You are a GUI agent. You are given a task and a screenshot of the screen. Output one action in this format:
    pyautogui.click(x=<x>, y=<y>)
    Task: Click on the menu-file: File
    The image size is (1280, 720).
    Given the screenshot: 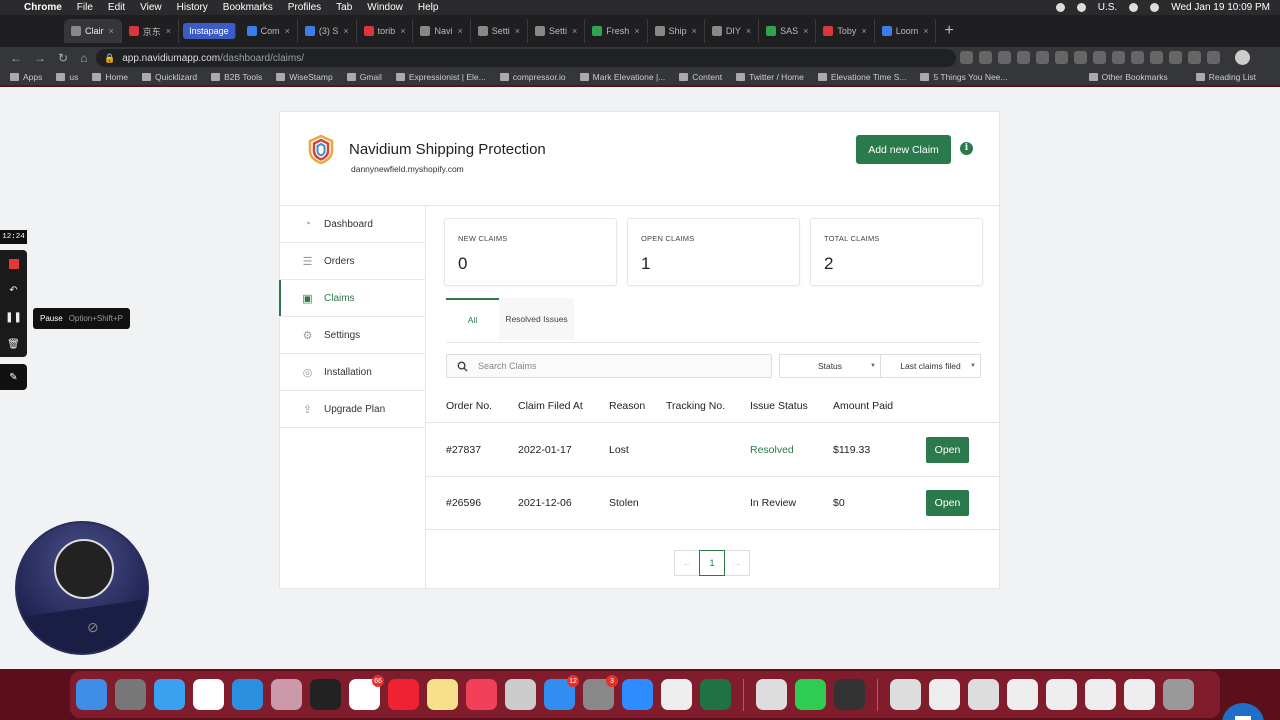 What is the action you would take?
    pyautogui.click(x=85, y=7)
    